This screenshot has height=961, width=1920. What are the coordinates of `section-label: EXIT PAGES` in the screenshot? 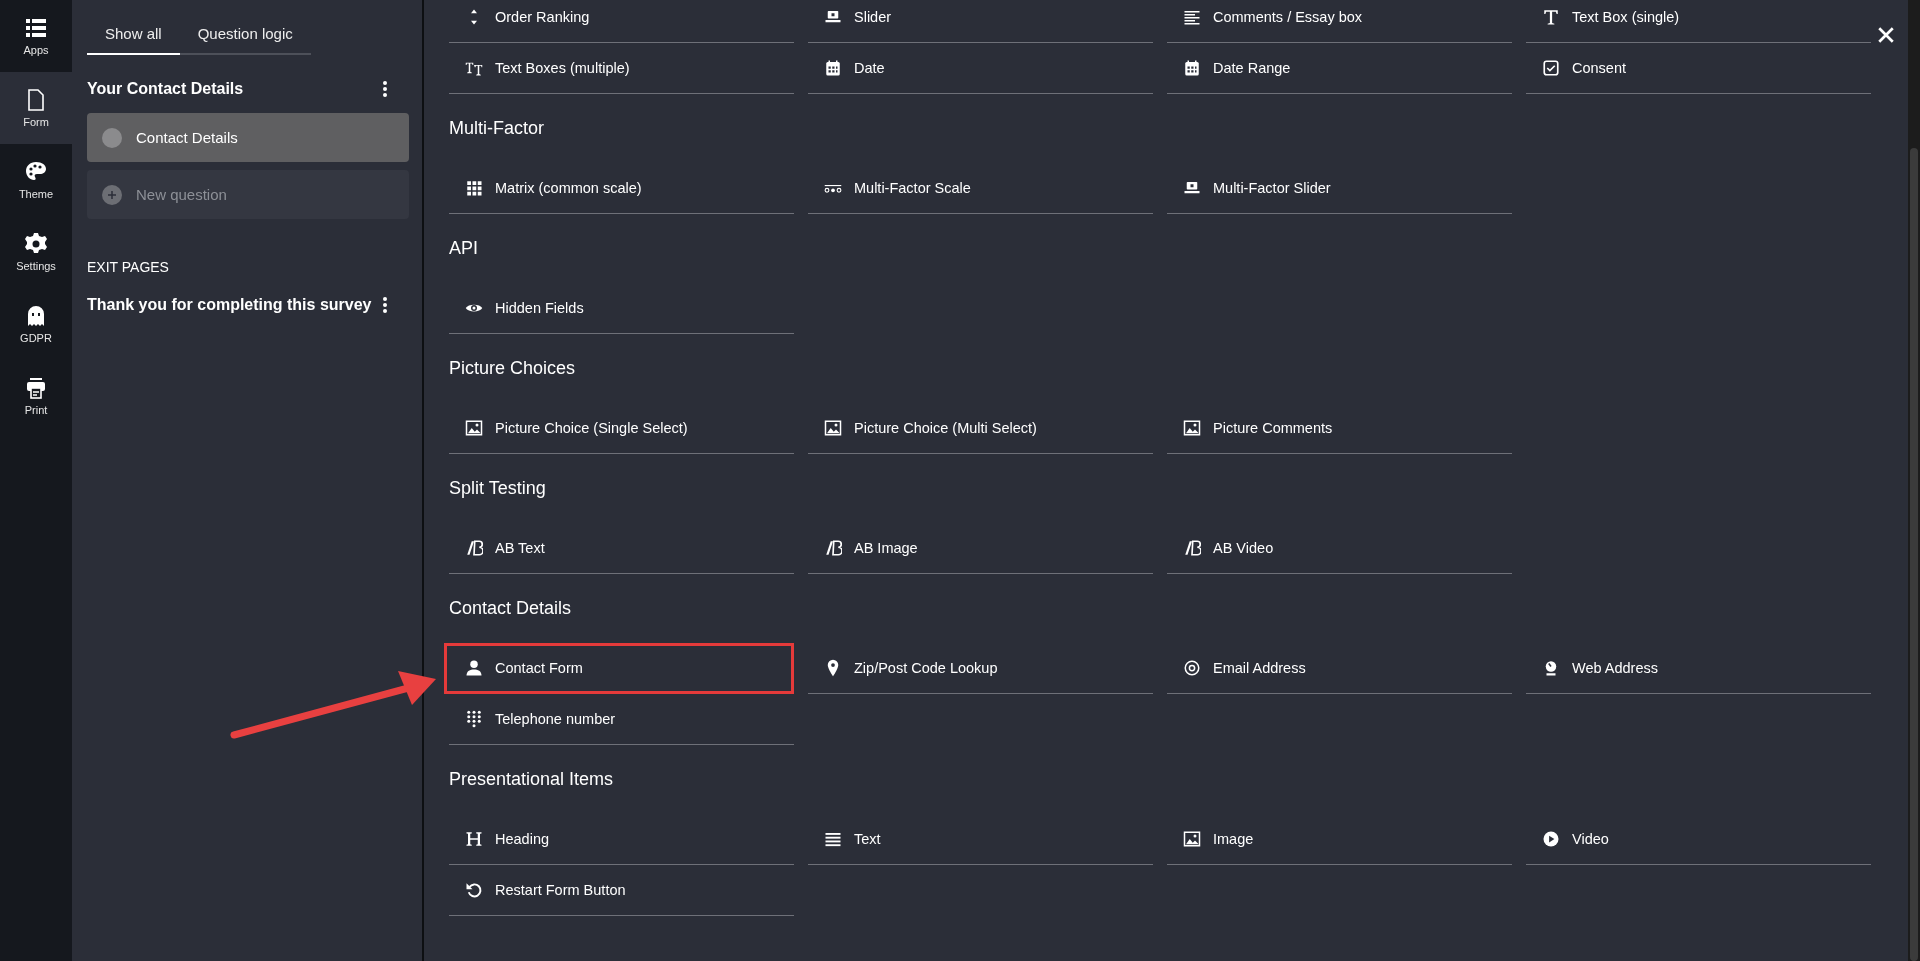 It's located at (128, 267).